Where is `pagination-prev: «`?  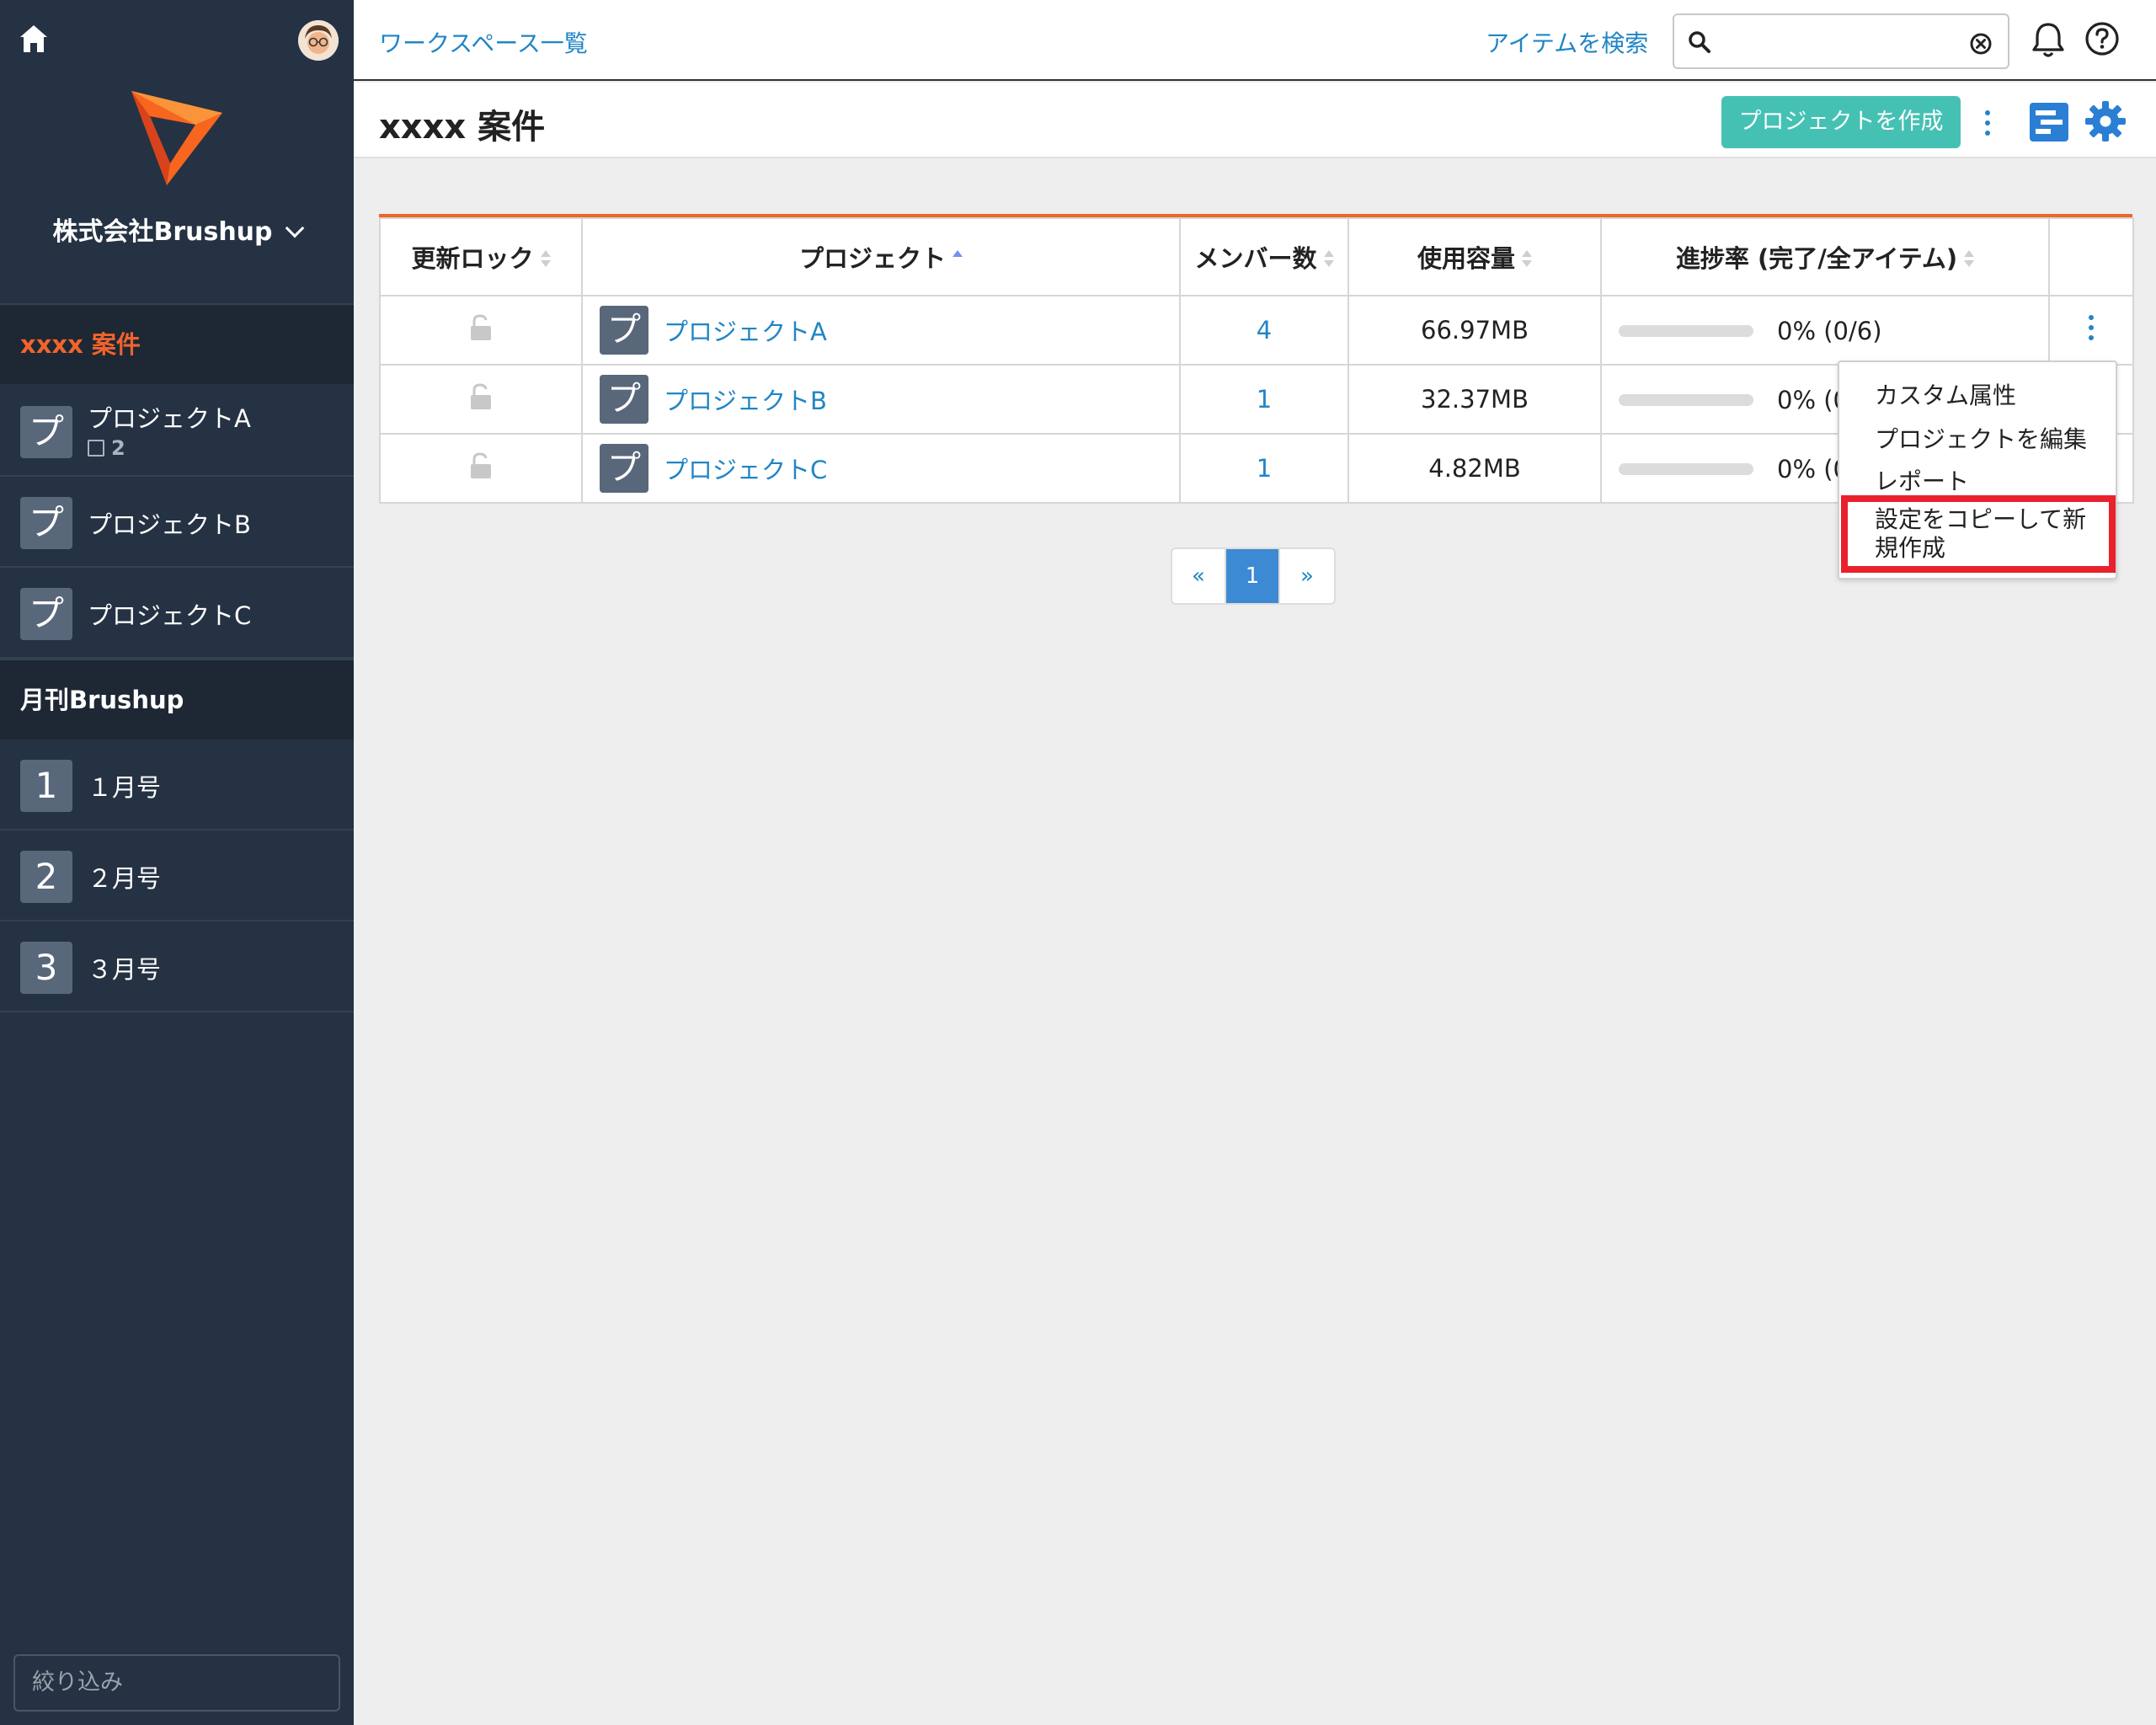 pagination-prev: « is located at coordinates (1199, 576).